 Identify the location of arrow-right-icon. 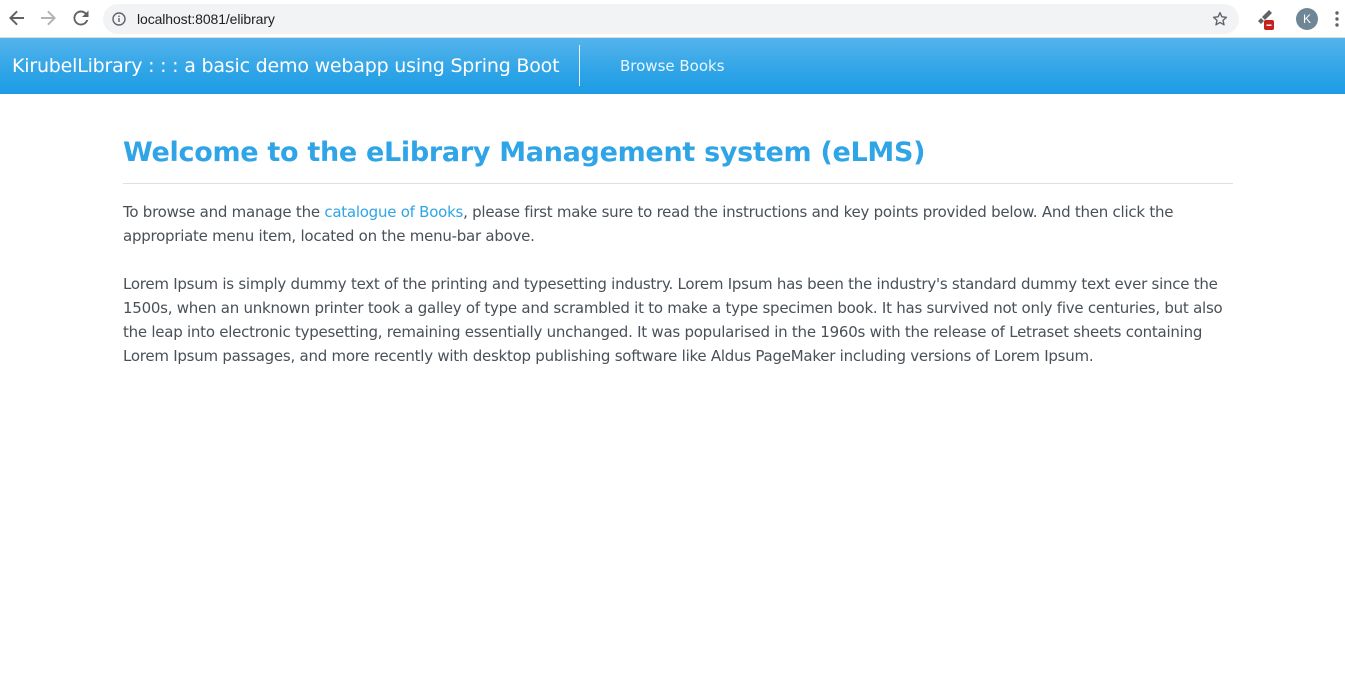
(48, 18).